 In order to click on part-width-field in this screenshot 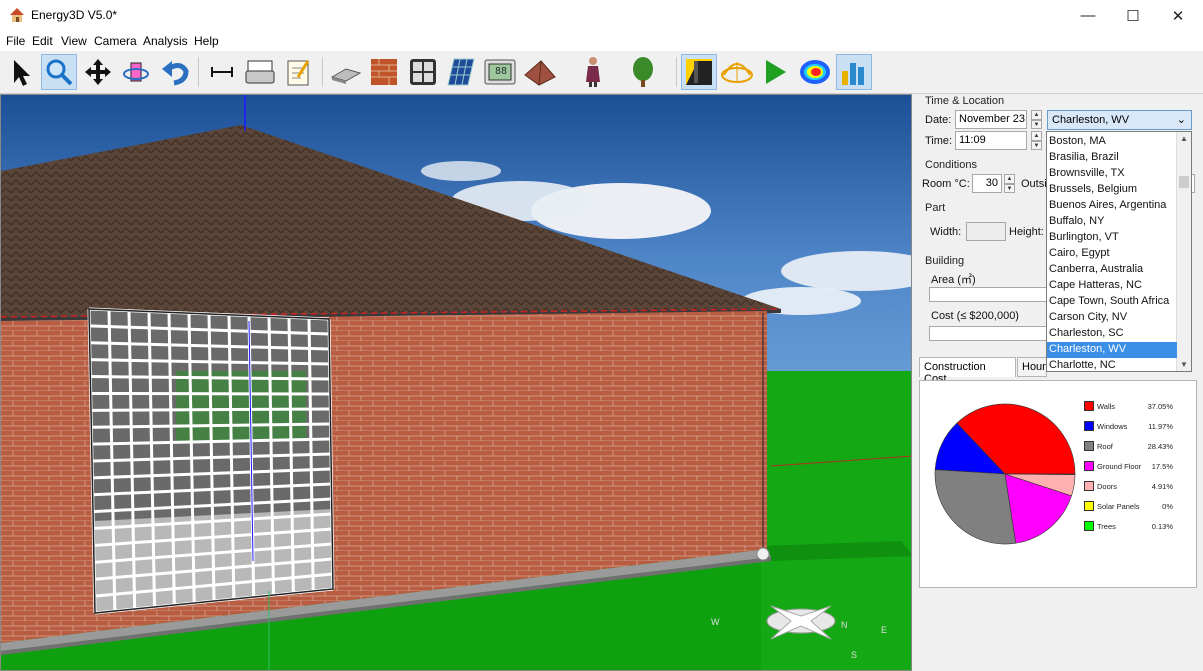, I will do `click(986, 231)`.